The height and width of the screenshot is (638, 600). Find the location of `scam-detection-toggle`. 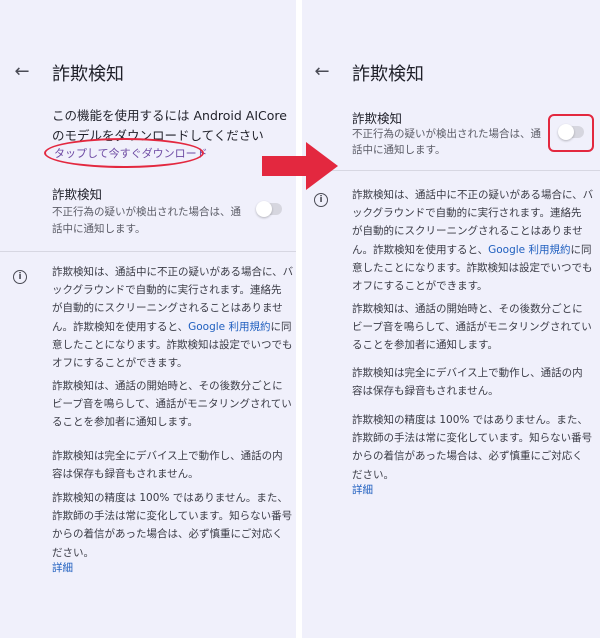

scam-detection-toggle is located at coordinates (269, 209).